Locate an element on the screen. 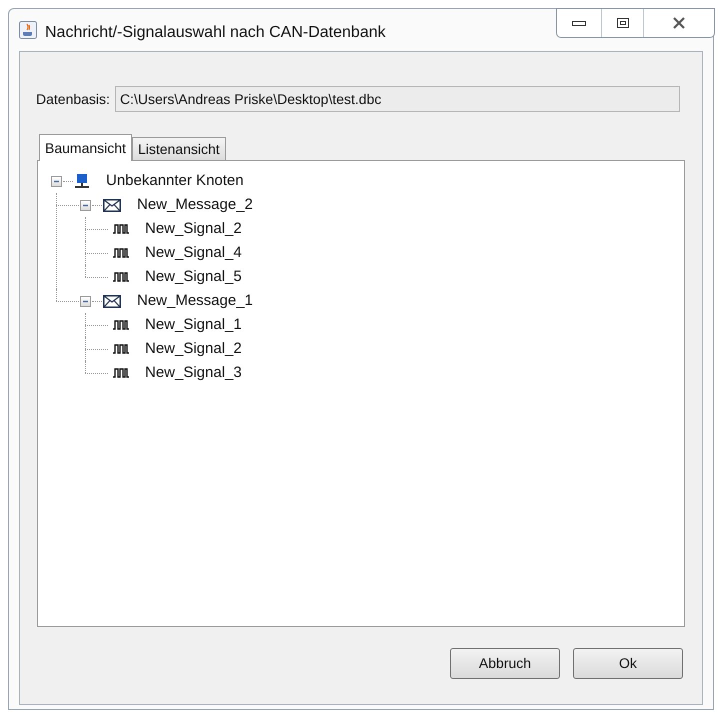  tree-item: New_Signal_5 is located at coordinates (193, 277).